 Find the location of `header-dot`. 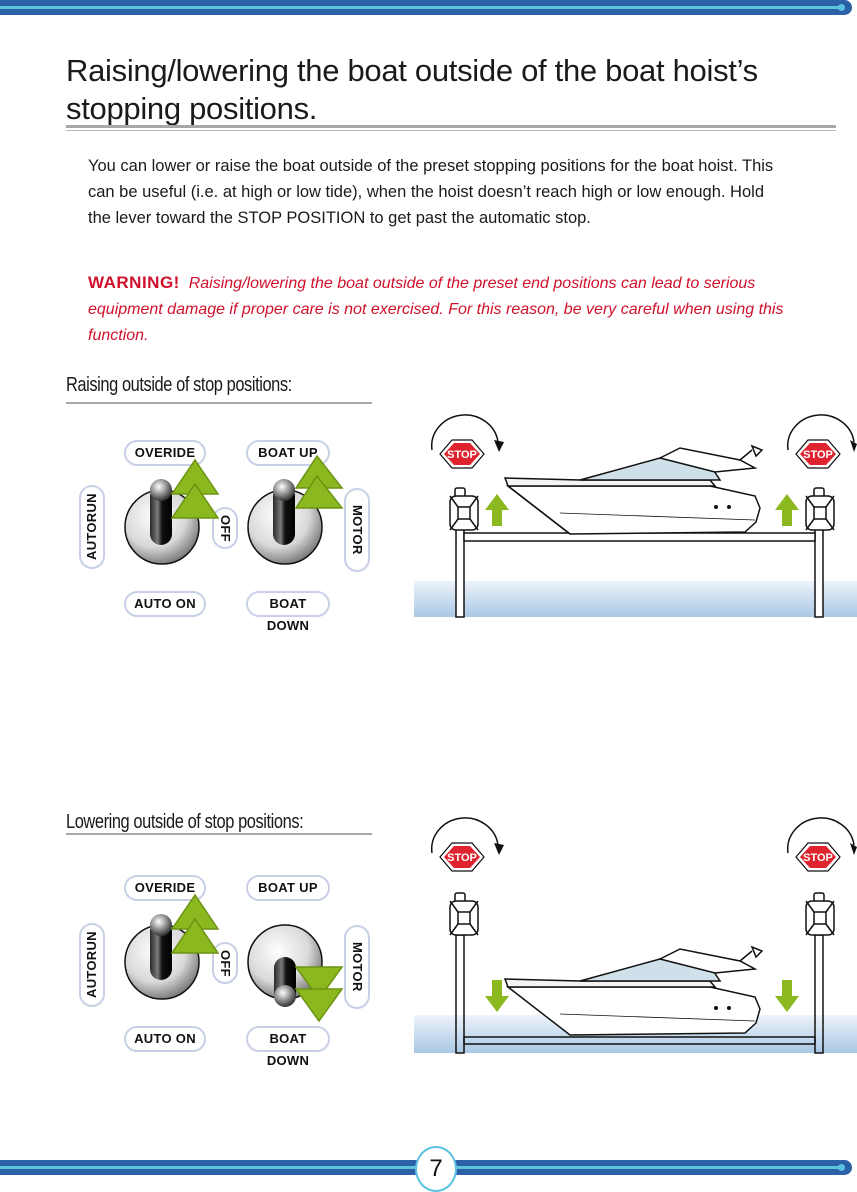

header-dot is located at coordinates (841, 7).